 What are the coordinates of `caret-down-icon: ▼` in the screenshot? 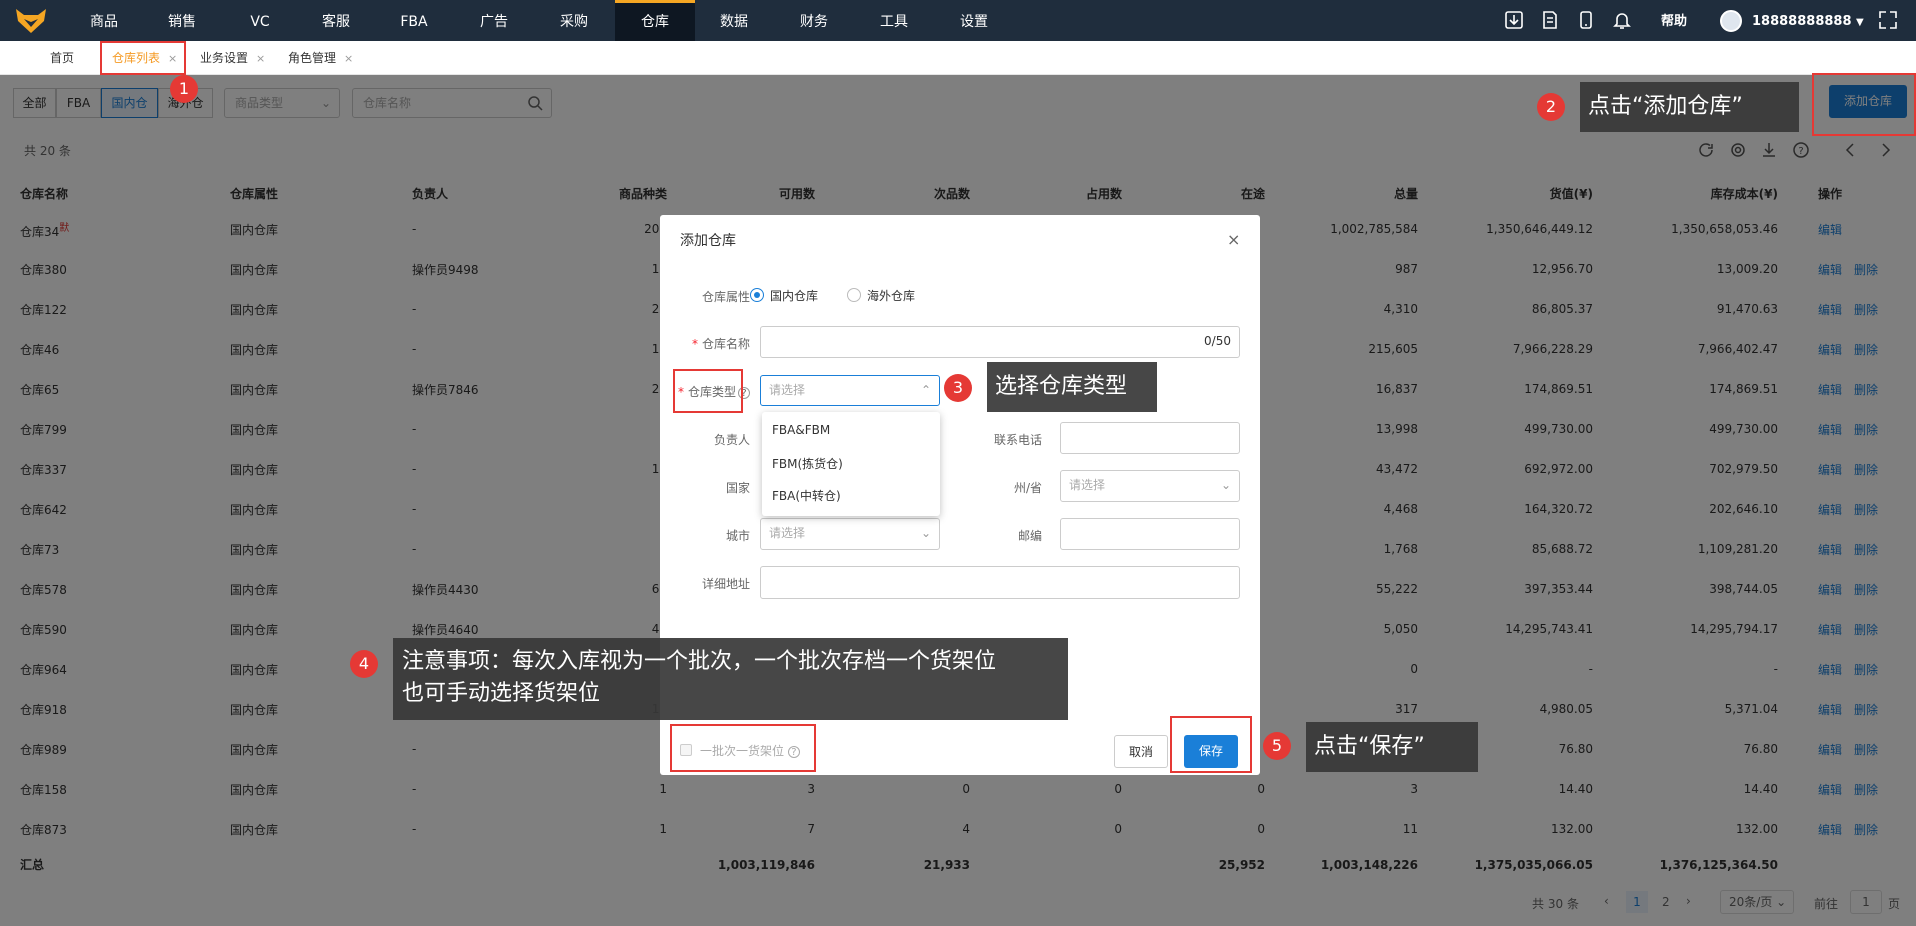 It's located at (1860, 22).